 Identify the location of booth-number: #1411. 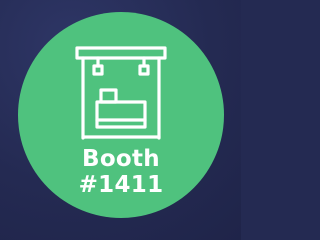
(121, 185).